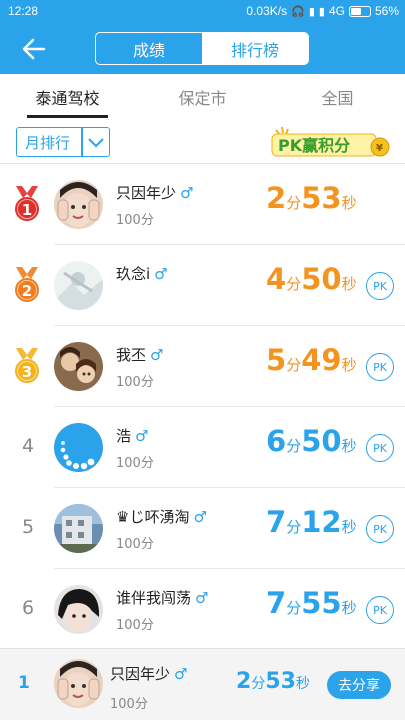 The image size is (405, 720). What do you see at coordinates (78, 683) in the screenshot?
I see `my-avatar` at bounding box center [78, 683].